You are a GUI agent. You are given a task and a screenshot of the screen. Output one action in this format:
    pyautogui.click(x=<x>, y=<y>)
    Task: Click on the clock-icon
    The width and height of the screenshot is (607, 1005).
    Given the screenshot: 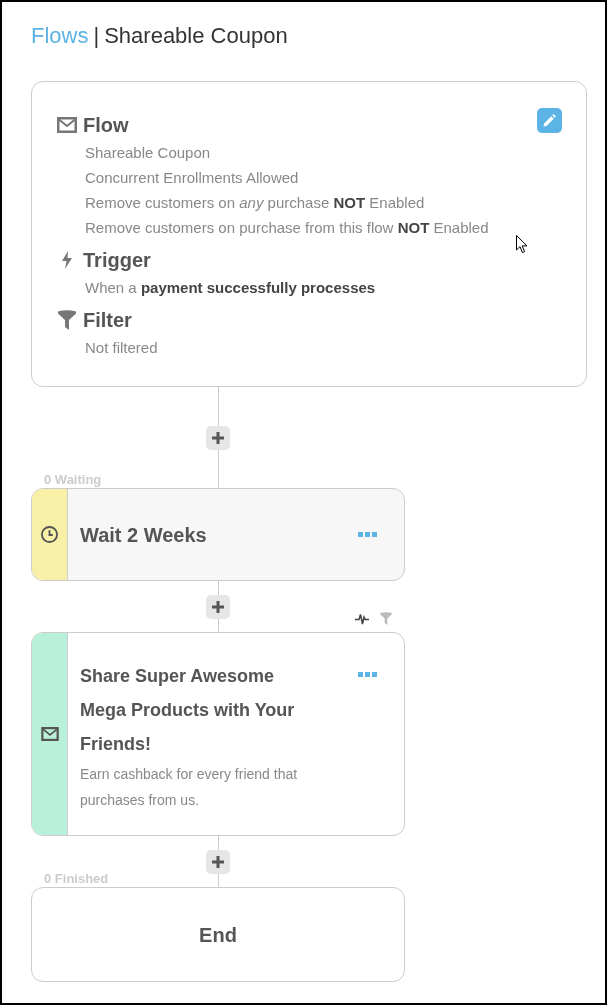 What is the action you would take?
    pyautogui.click(x=49, y=534)
    